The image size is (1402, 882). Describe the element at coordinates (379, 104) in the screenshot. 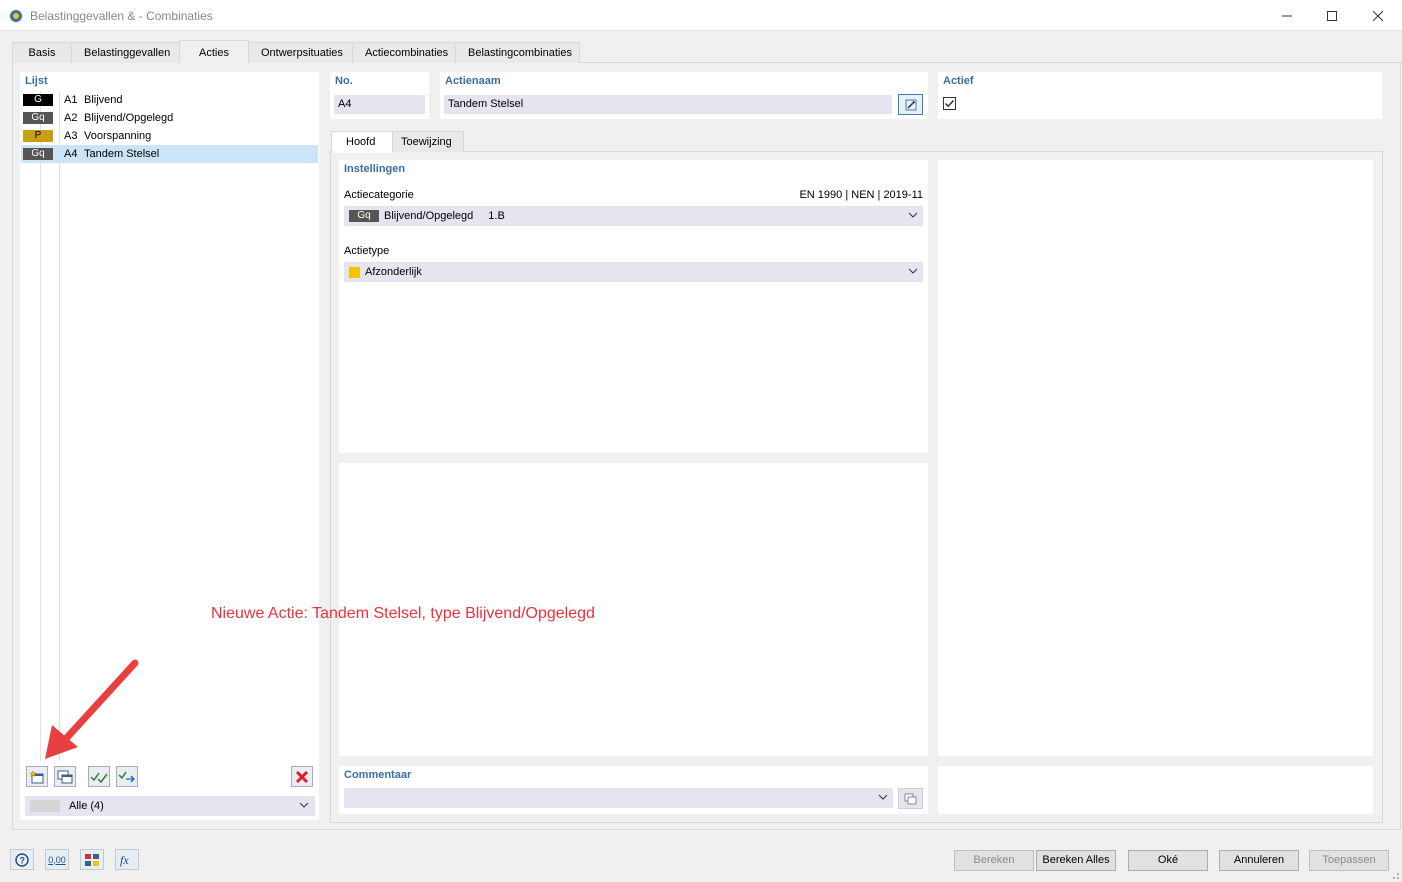

I see `number-field: A4` at that location.